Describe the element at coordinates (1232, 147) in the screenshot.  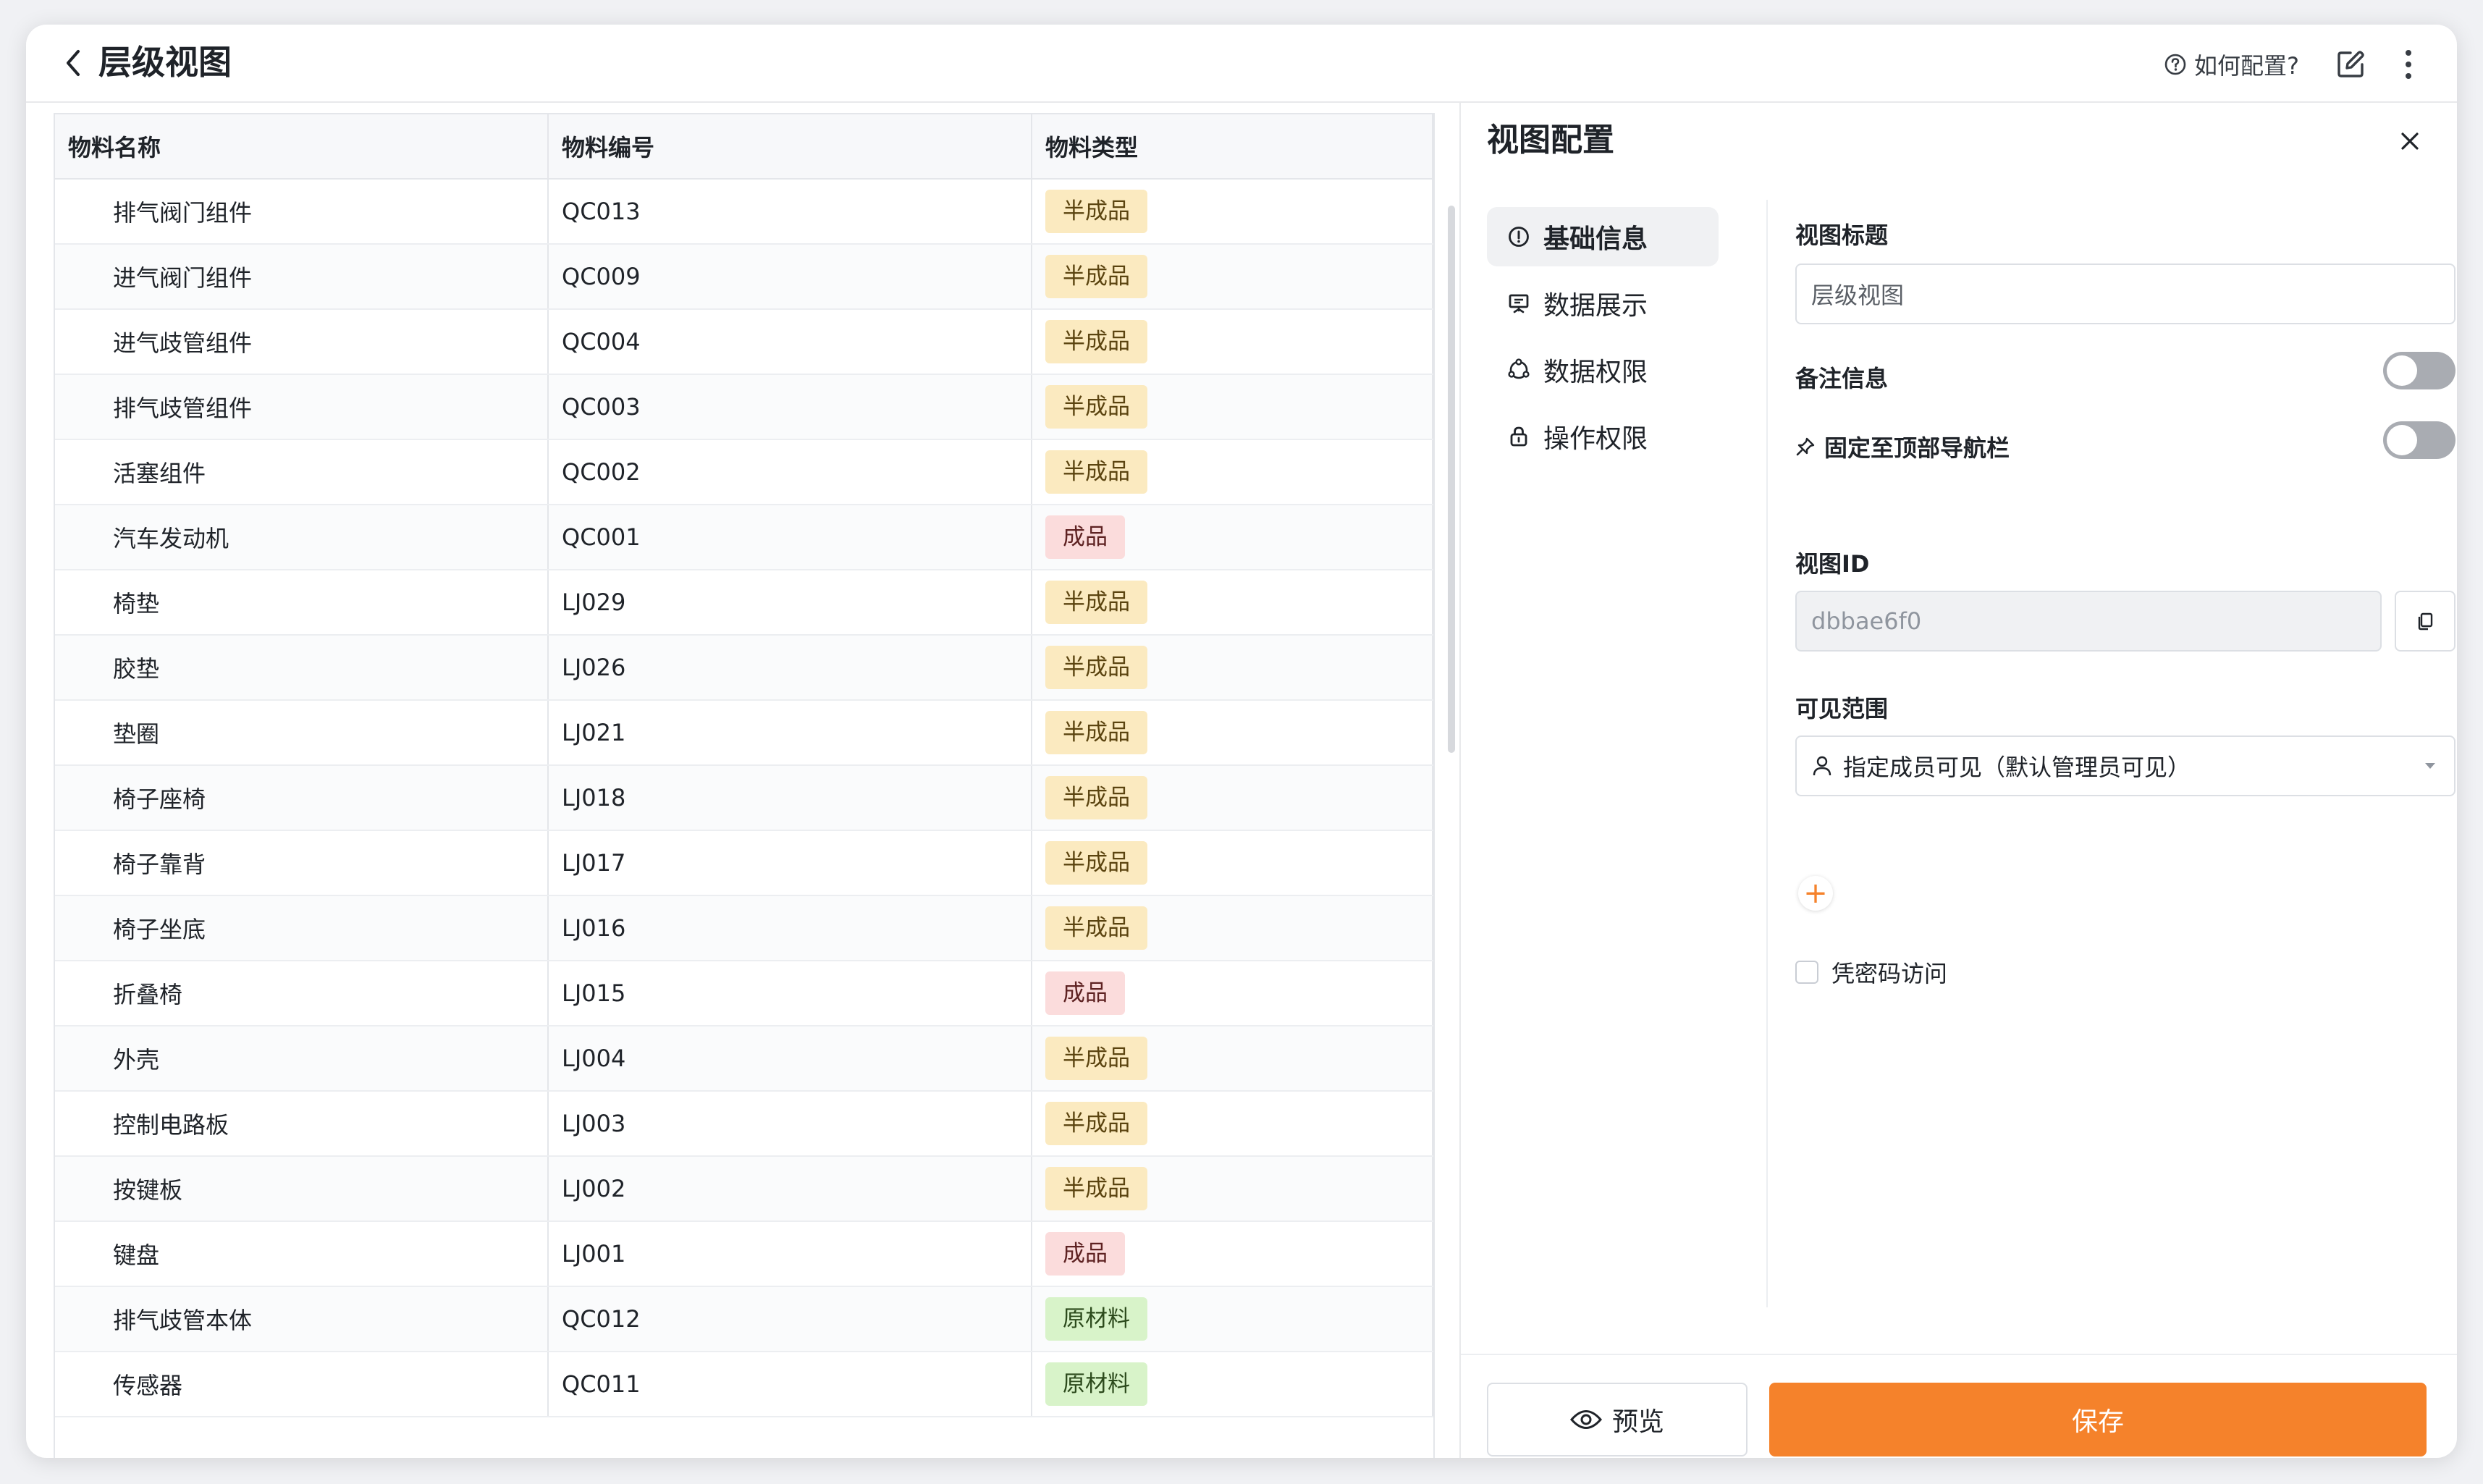
I see `column-header-type: 物料类型` at that location.